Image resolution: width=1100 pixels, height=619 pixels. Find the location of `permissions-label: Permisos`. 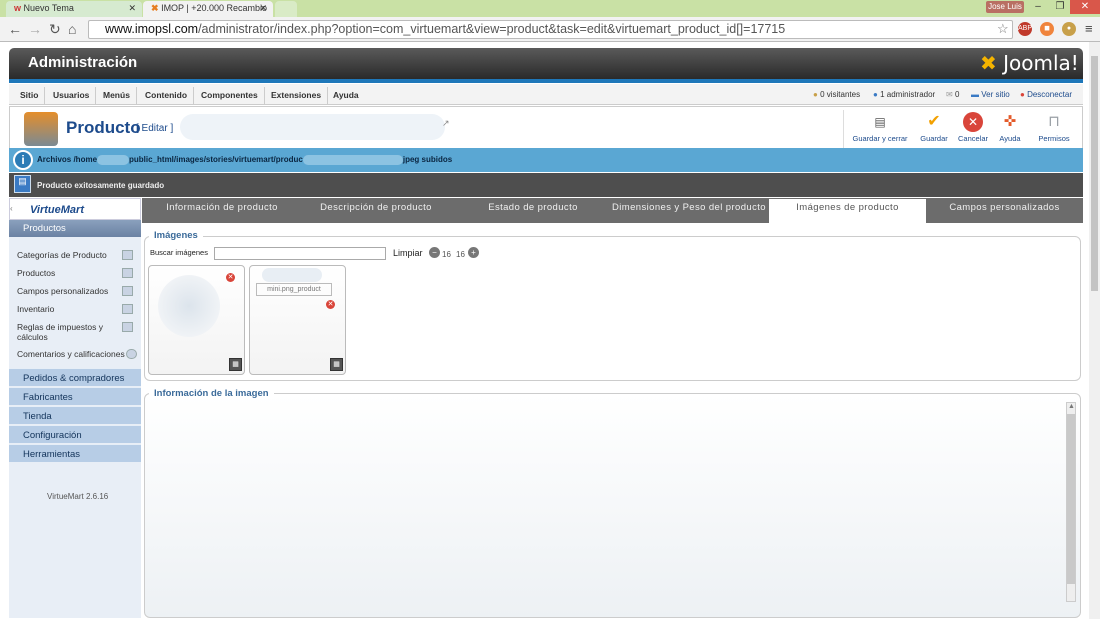

permissions-label: Permisos is located at coordinates (1054, 138).